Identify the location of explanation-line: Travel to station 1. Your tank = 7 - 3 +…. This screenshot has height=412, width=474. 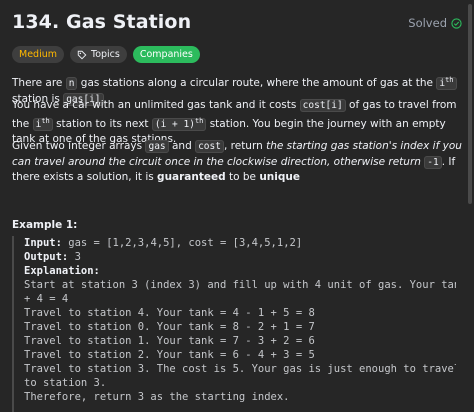
(169, 341).